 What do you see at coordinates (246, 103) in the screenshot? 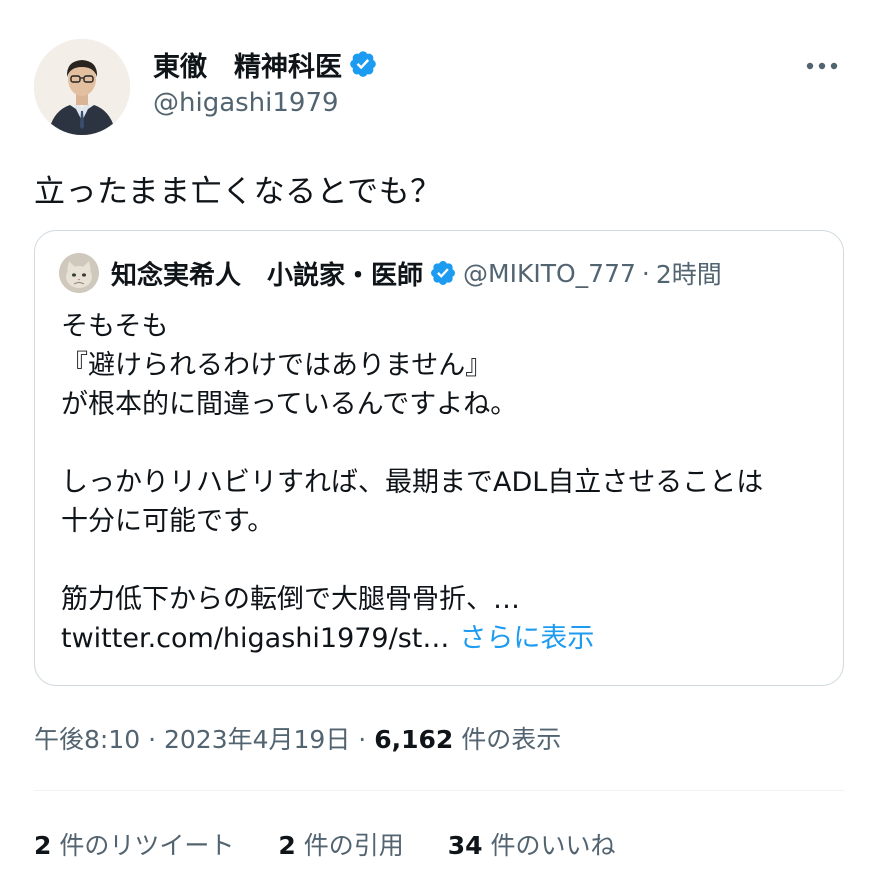
I see `author-handle: @higashi1979` at bounding box center [246, 103].